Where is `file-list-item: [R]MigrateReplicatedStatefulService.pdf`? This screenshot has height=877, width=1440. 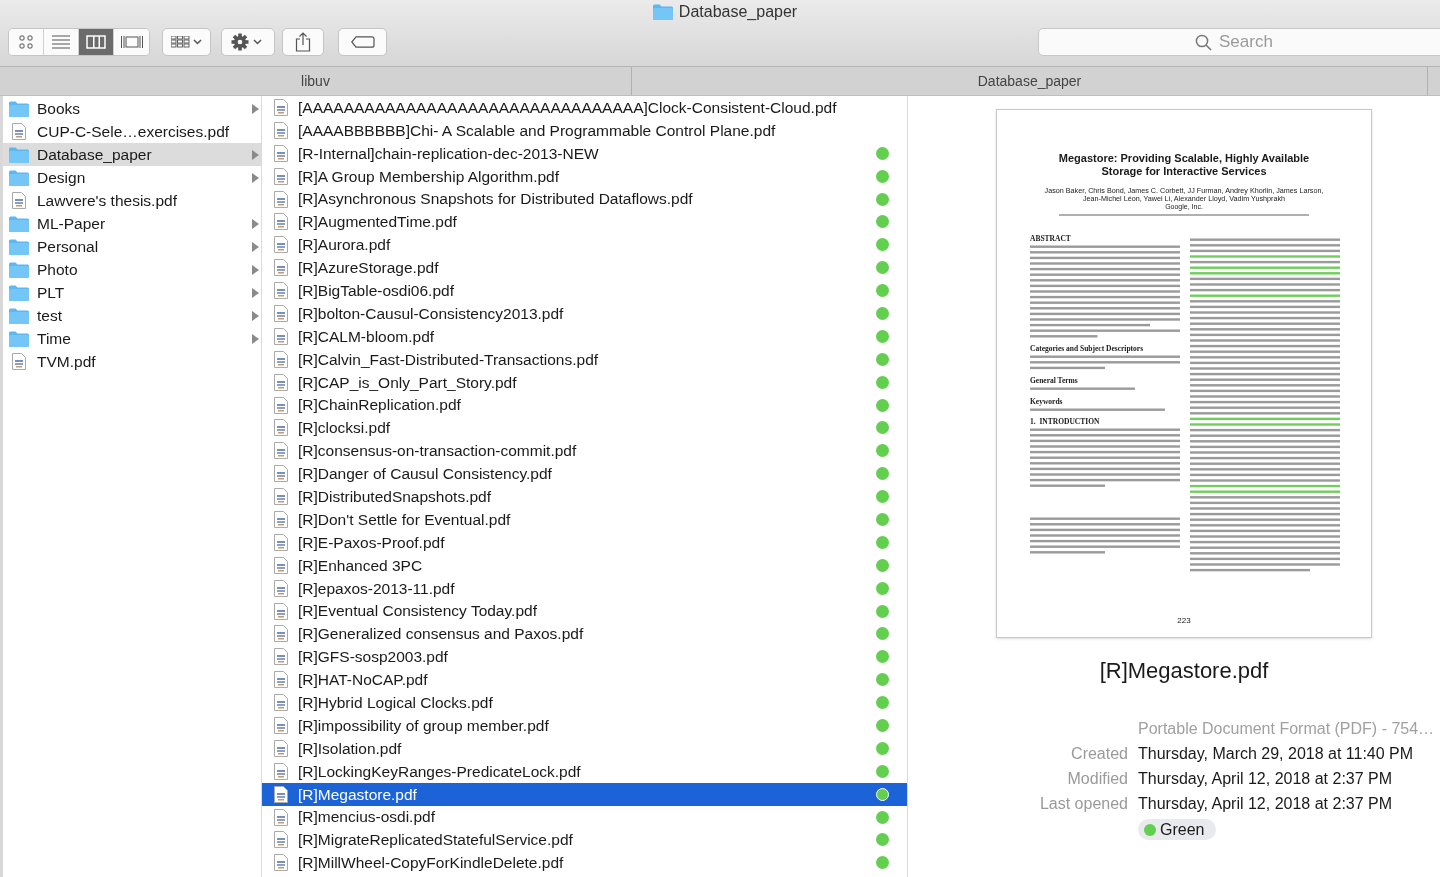 file-list-item: [R]MigrateReplicatedStatefulService.pdf is located at coordinates (584, 840).